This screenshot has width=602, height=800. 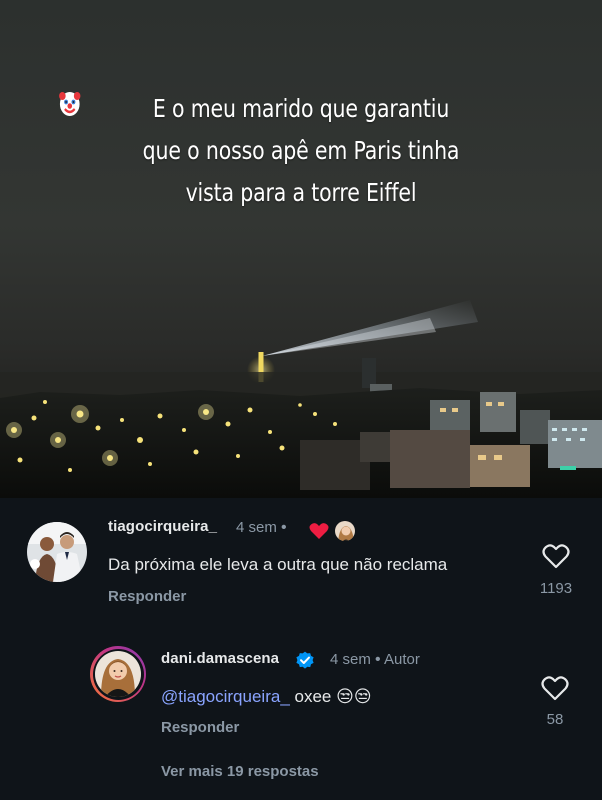 I want to click on author-label: Autor, so click(x=401, y=659).